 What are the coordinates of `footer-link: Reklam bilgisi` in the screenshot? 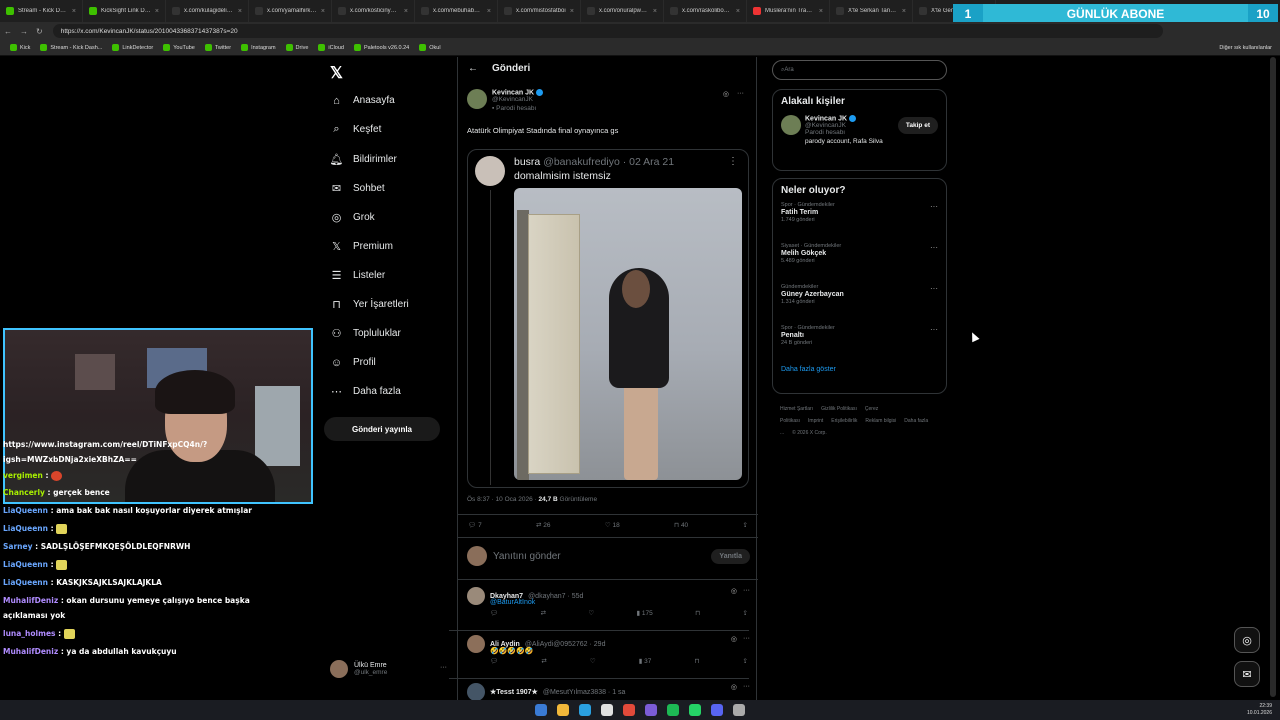 It's located at (880, 421).